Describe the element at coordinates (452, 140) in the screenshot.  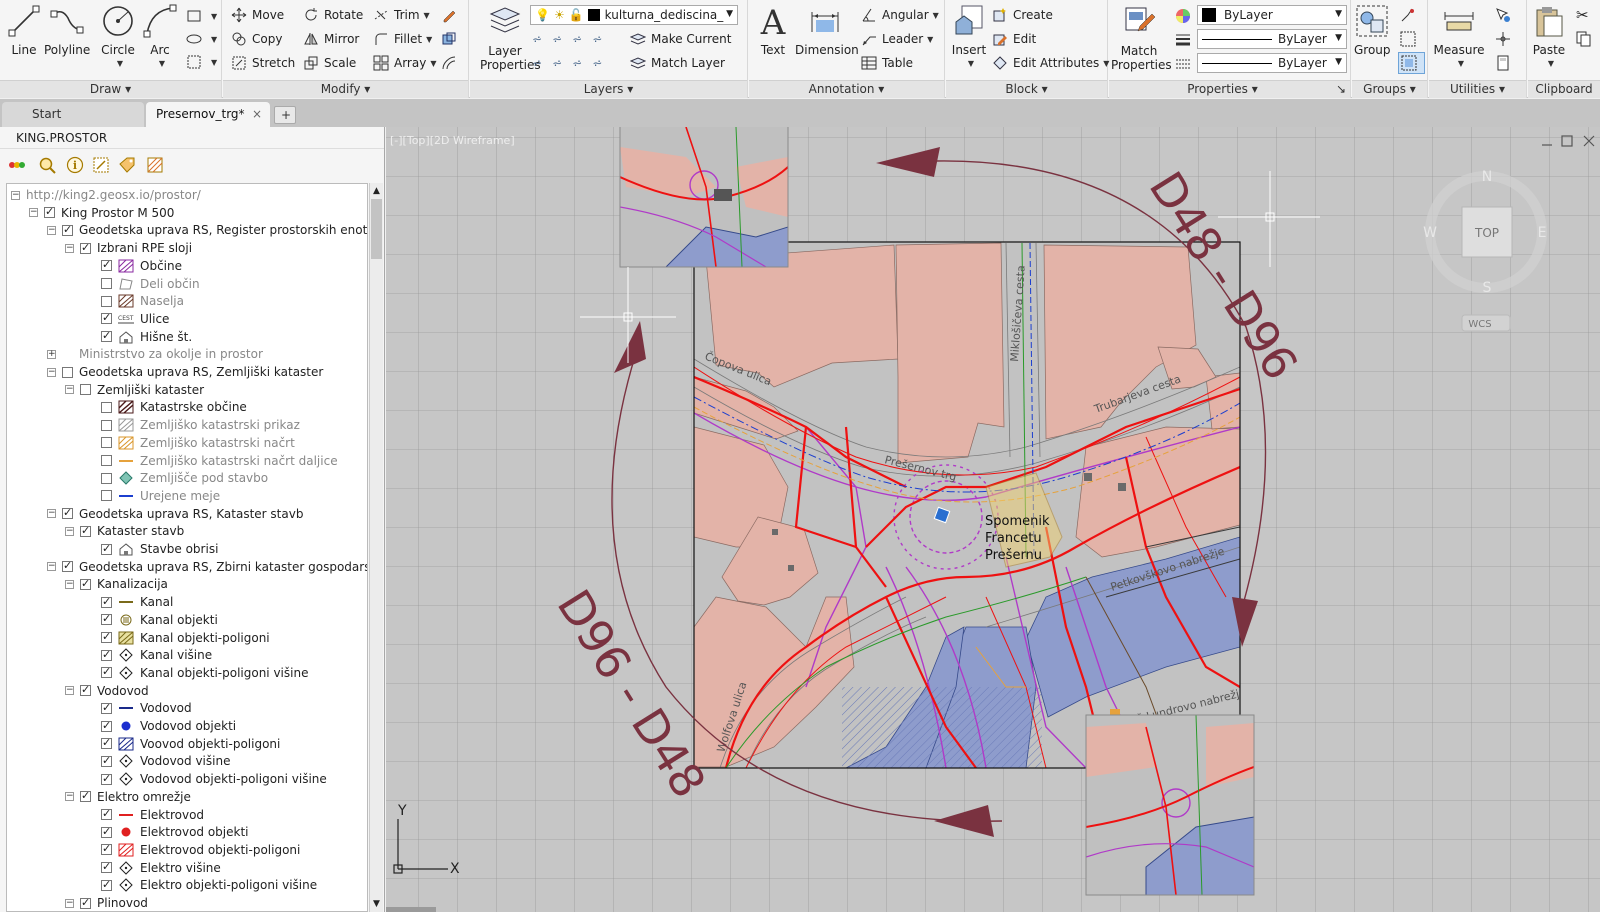
I see `viewport-controls-label: [-][Top][2D Wireframe]` at that location.